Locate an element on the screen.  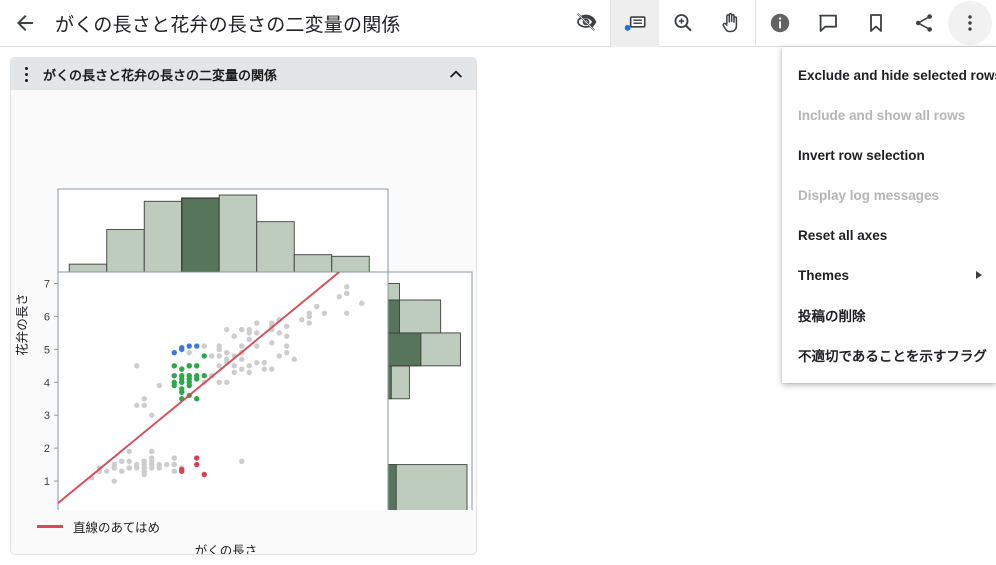
menu-item-flag-inappropriate: 不適切であることを示すフラグ is located at coordinates (889, 355).